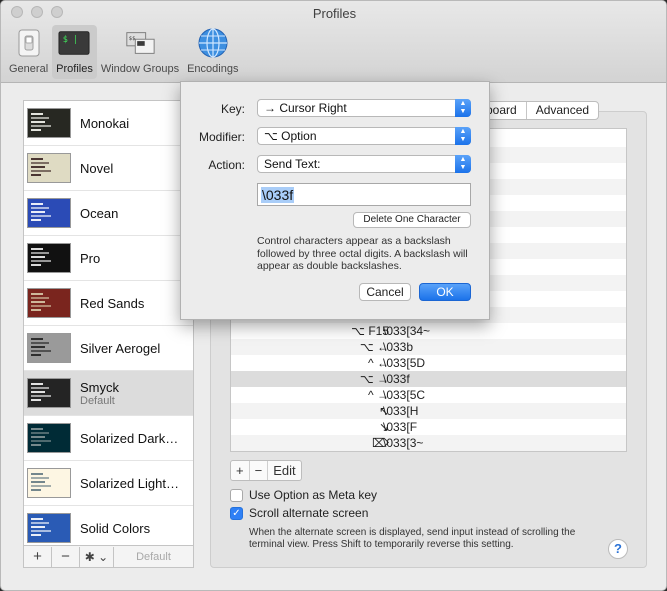 This screenshot has height=591, width=667. I want to click on table-row: ^ → \033[5C, so click(428, 395).